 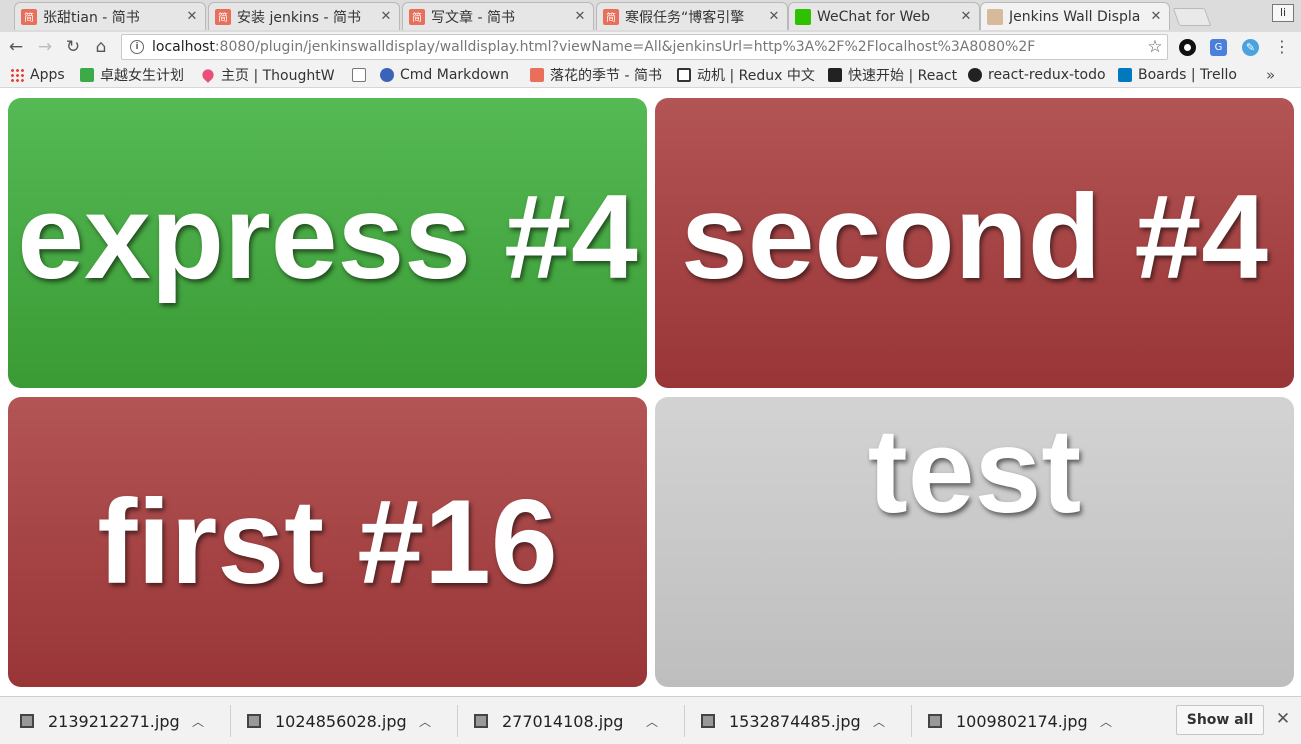 What do you see at coordinates (17, 75) in the screenshot?
I see `apps-grid-icon` at bounding box center [17, 75].